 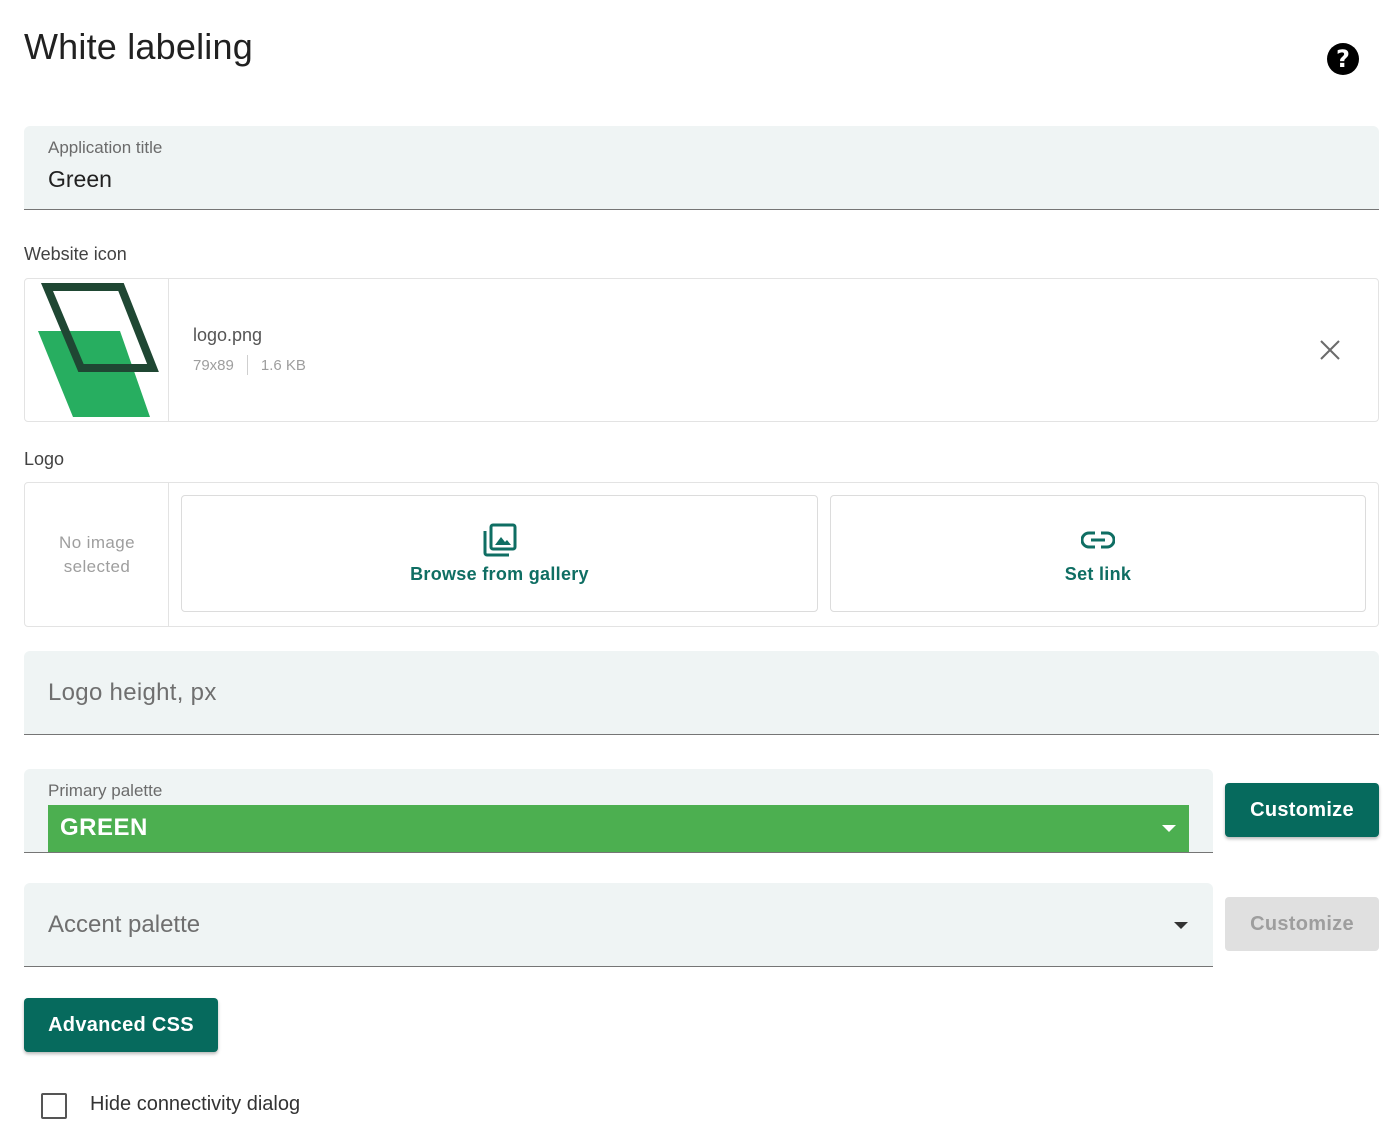 What do you see at coordinates (249, 365) in the screenshot?
I see `file-meta: 79x89 1.6 KB` at bounding box center [249, 365].